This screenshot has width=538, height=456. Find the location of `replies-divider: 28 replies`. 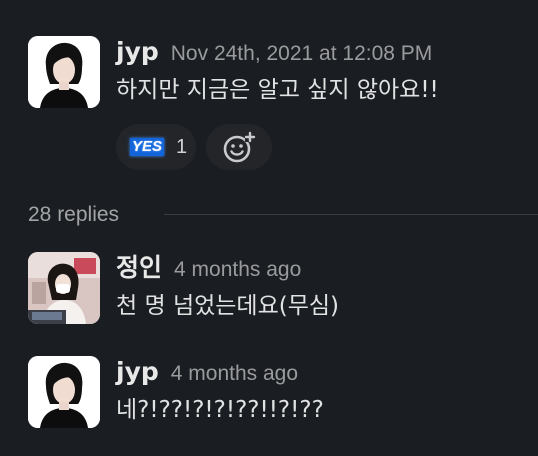

replies-divider: 28 replies is located at coordinates (283, 215).